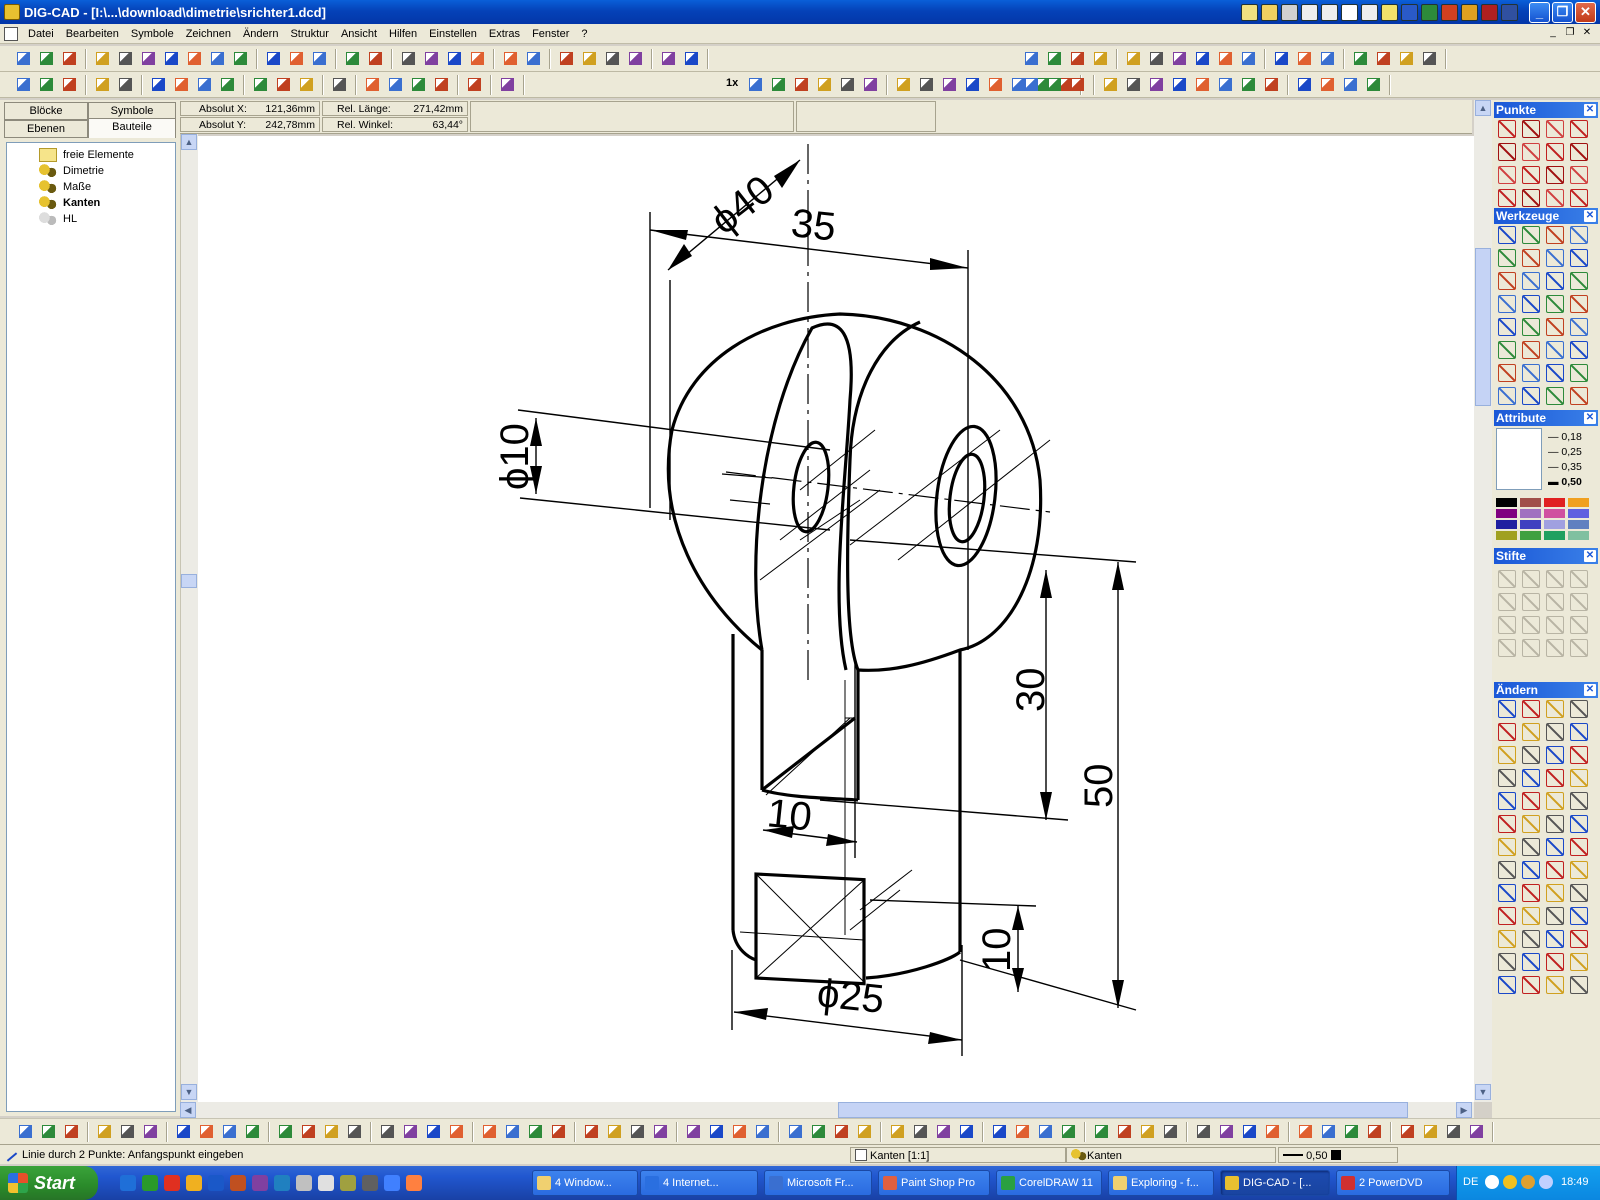  I want to click on mdi-close-button: ✕, so click(1587, 33).